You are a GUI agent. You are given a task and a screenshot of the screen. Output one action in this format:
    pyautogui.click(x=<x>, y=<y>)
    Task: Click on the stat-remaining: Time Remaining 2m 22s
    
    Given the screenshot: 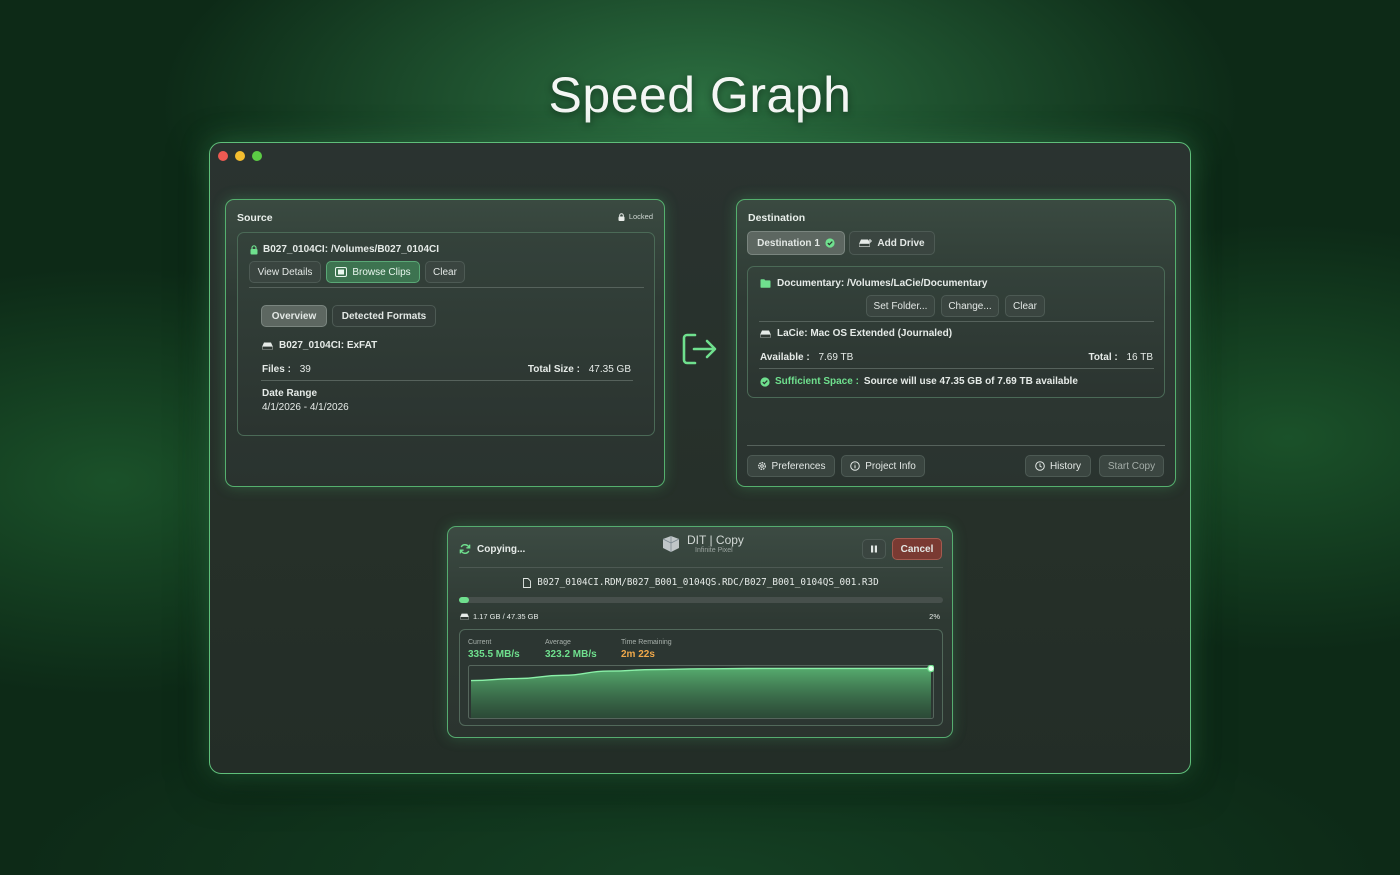 What is the action you would take?
    pyautogui.click(x=646, y=649)
    